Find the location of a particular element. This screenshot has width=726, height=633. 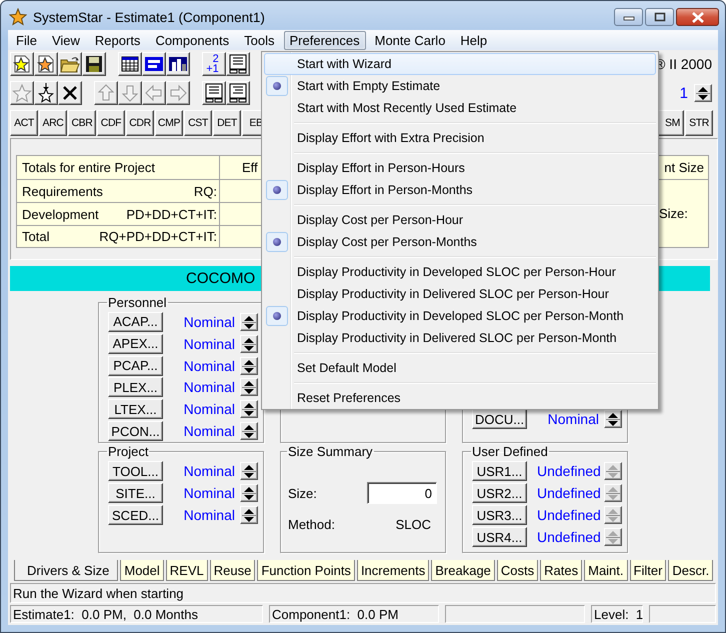

phase-label: Development is located at coordinates (60, 214).